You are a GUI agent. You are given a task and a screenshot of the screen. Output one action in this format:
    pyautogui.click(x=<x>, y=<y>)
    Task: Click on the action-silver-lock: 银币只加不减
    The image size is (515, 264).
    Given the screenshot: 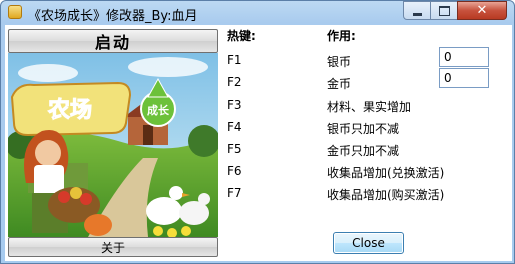 What is the action you would take?
    pyautogui.click(x=363, y=129)
    